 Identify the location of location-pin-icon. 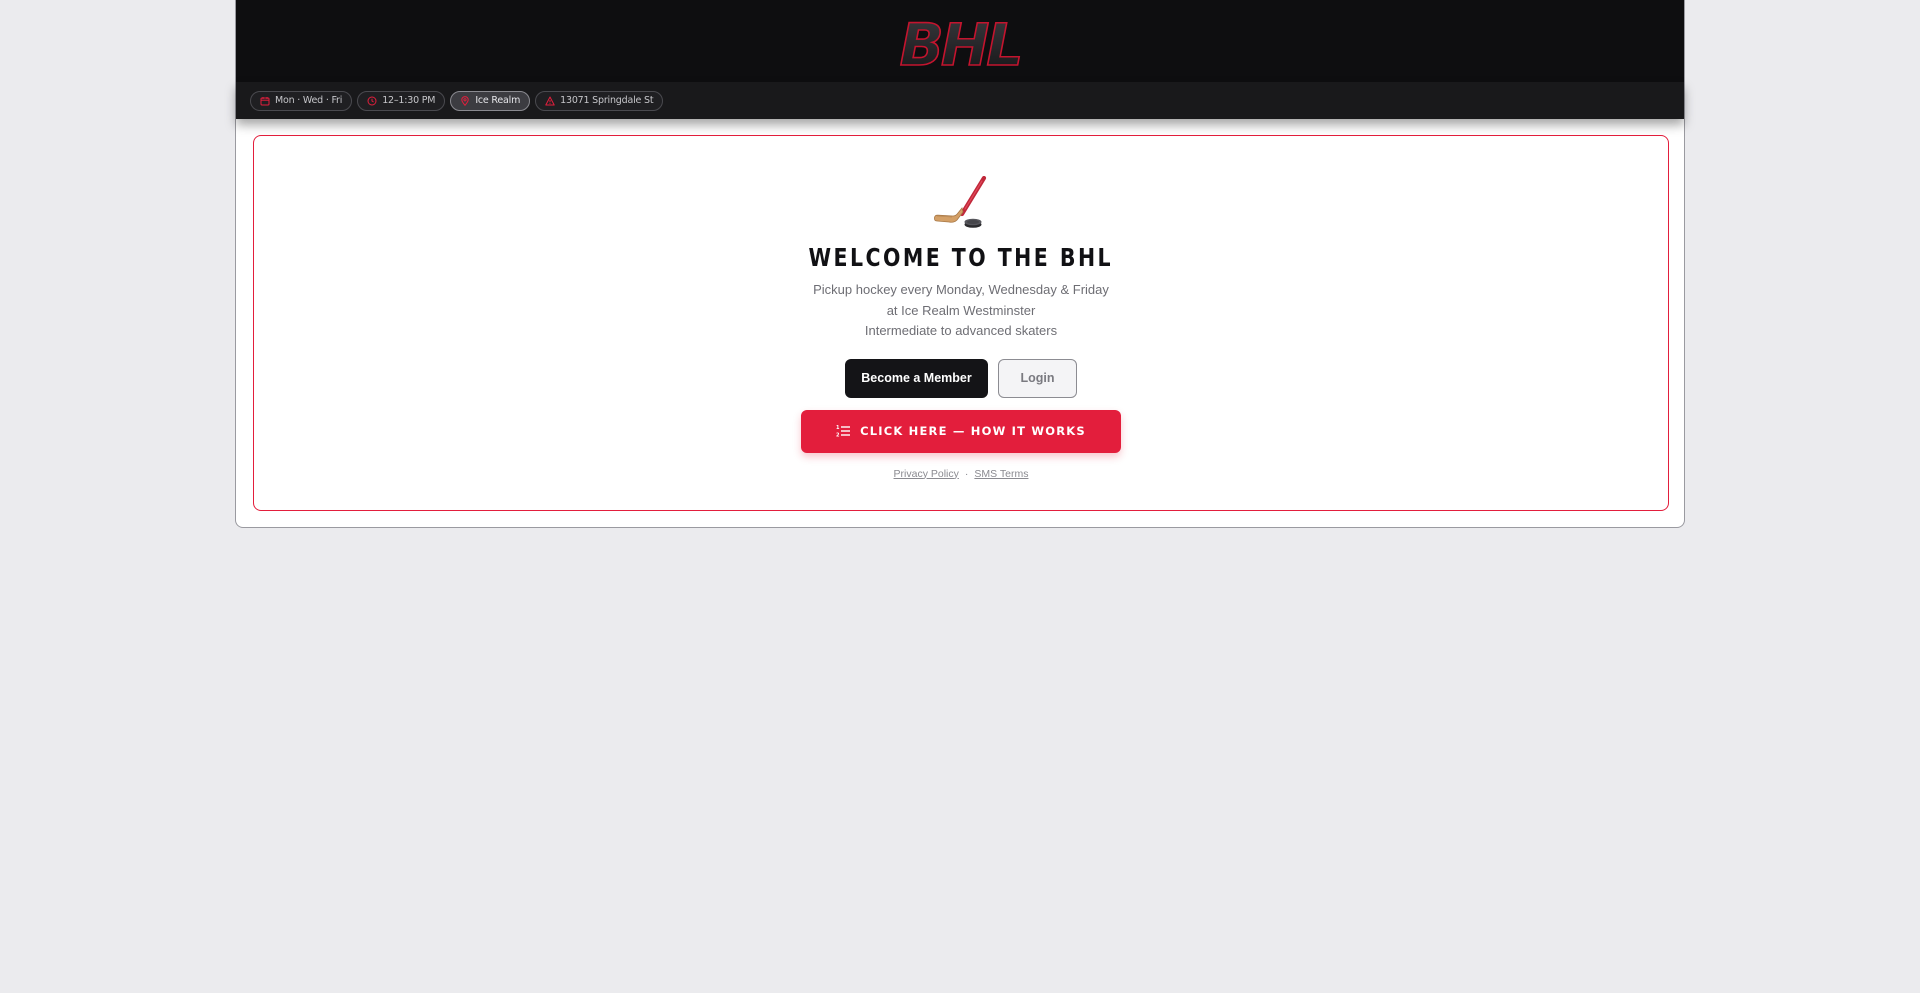
(465, 100).